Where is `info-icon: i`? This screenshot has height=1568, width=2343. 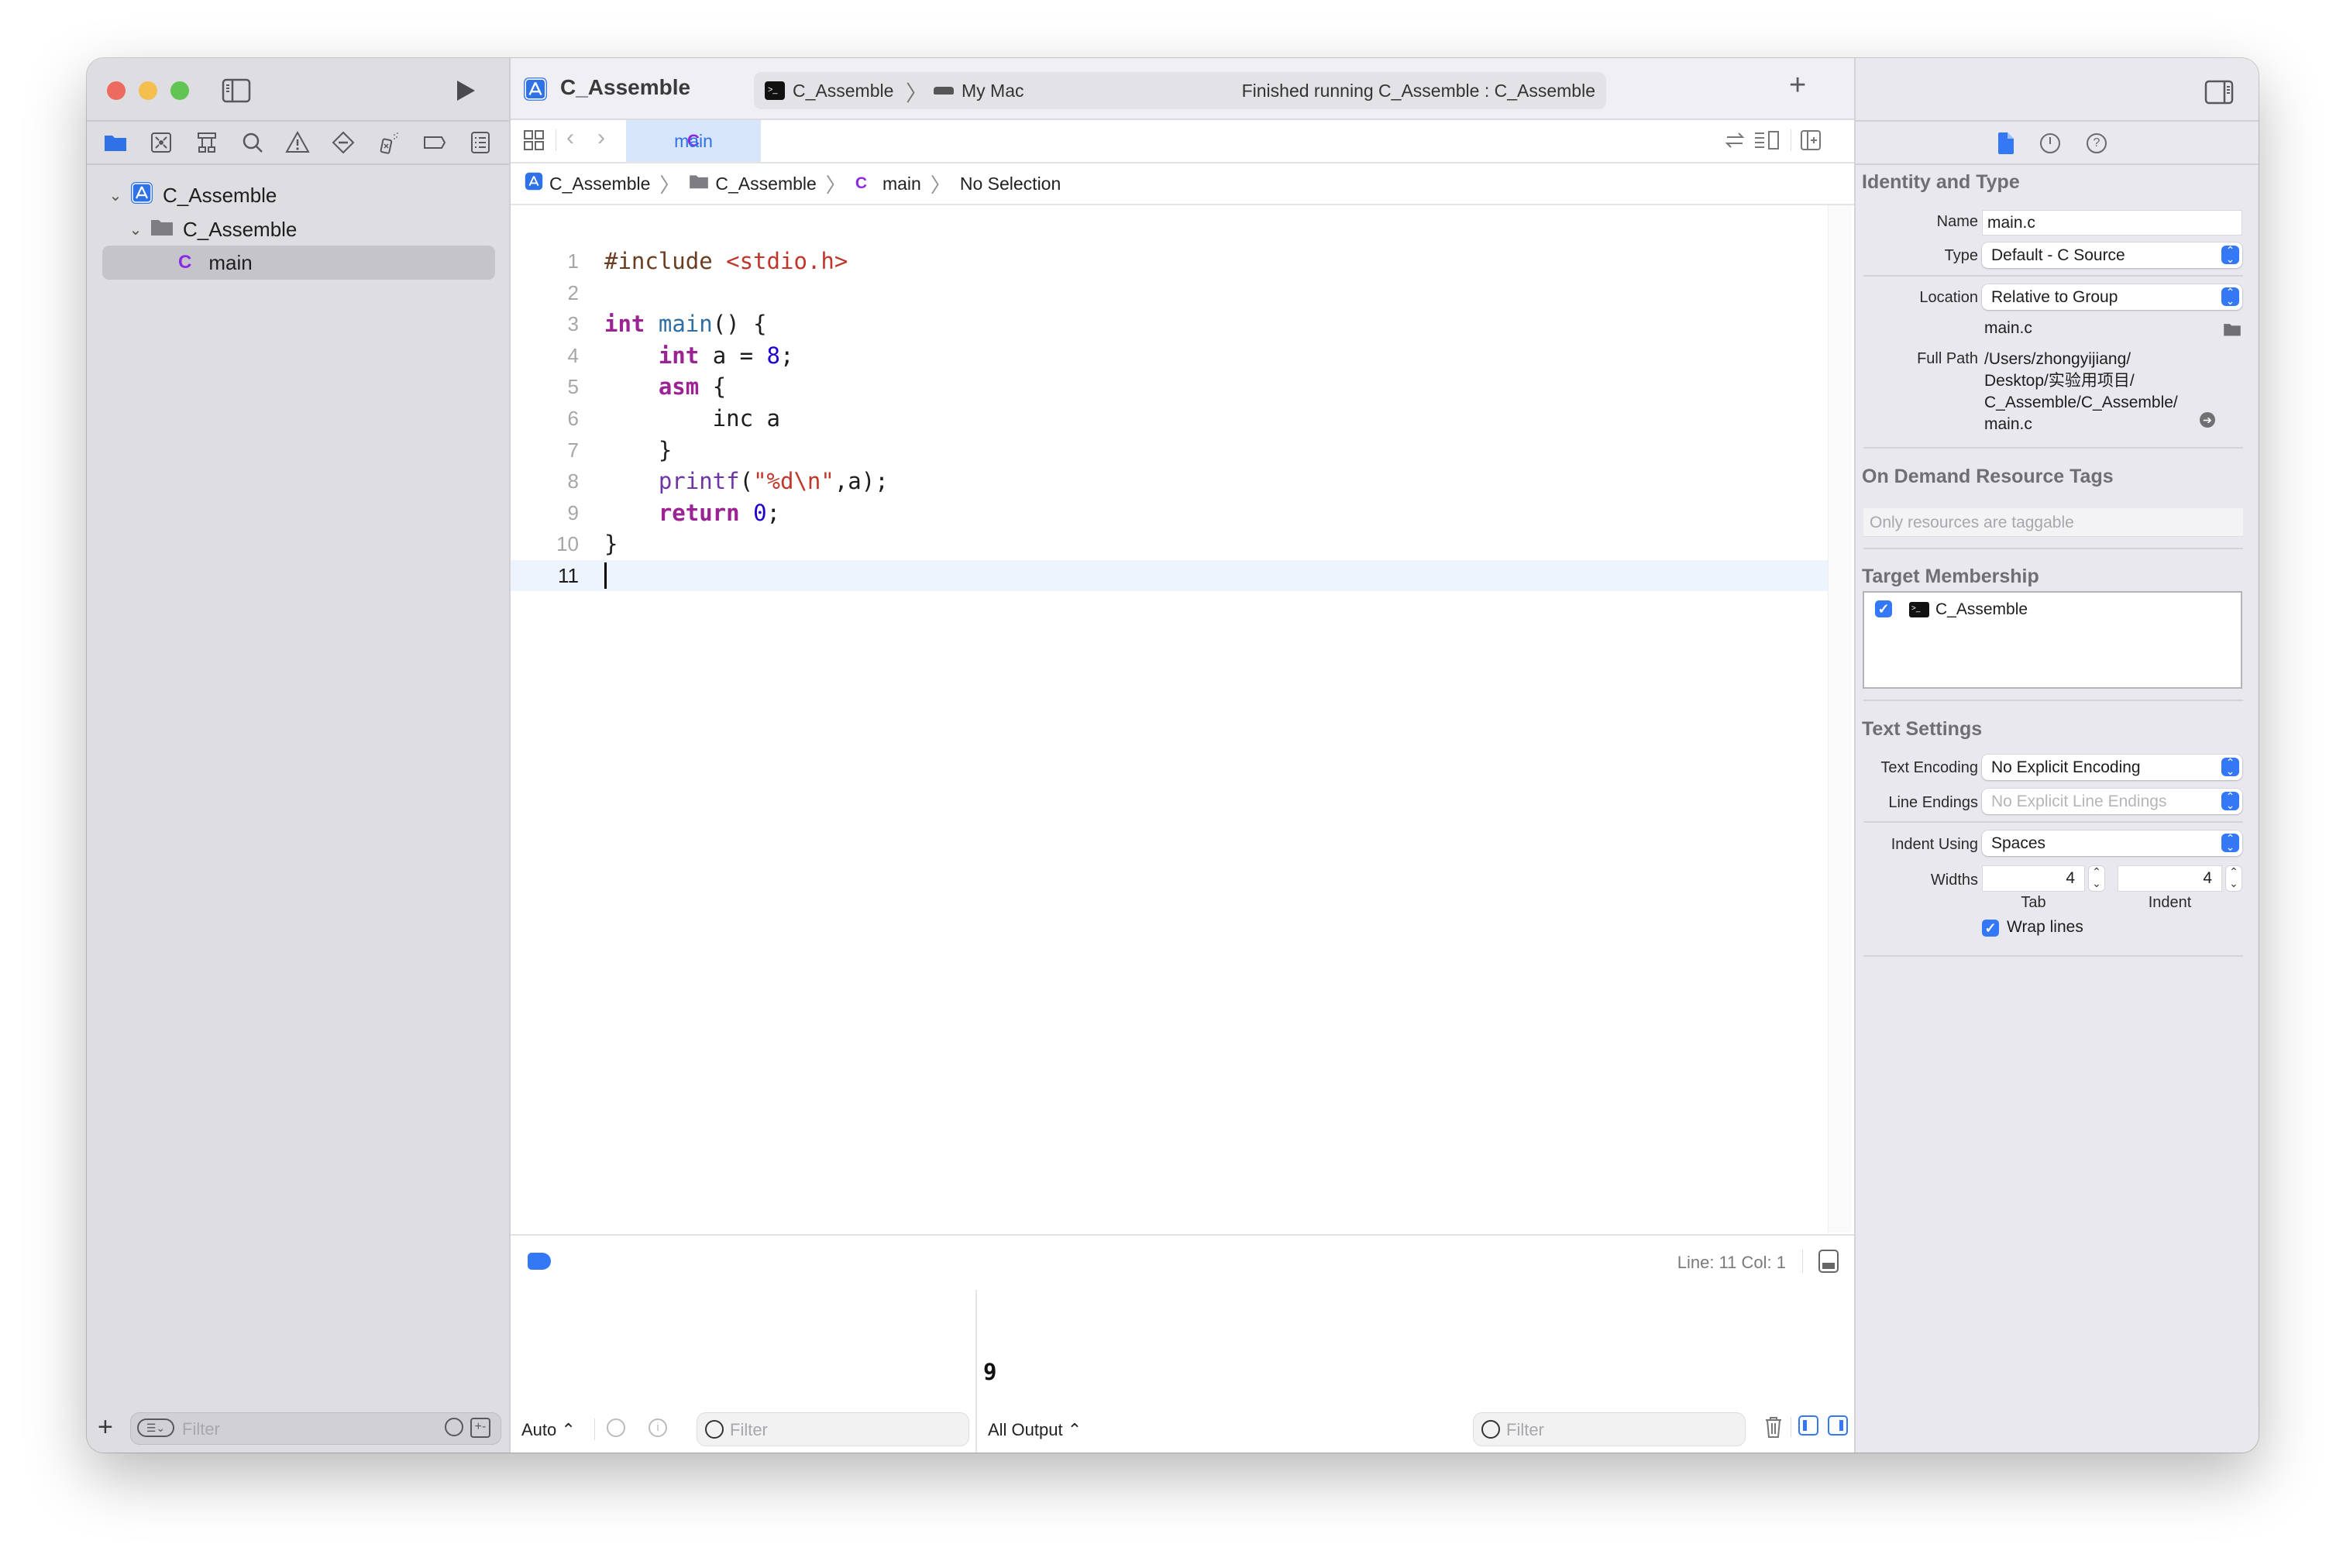 info-icon: i is located at coordinates (658, 1427).